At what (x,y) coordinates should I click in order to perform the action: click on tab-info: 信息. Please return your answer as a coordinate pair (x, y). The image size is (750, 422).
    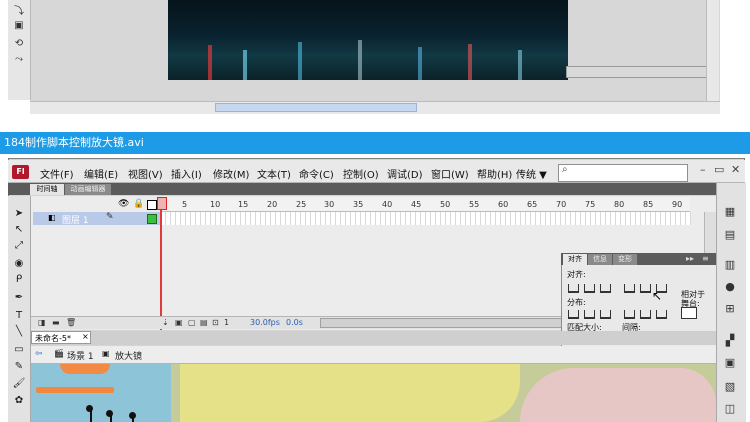
    Looking at the image, I should click on (600, 259).